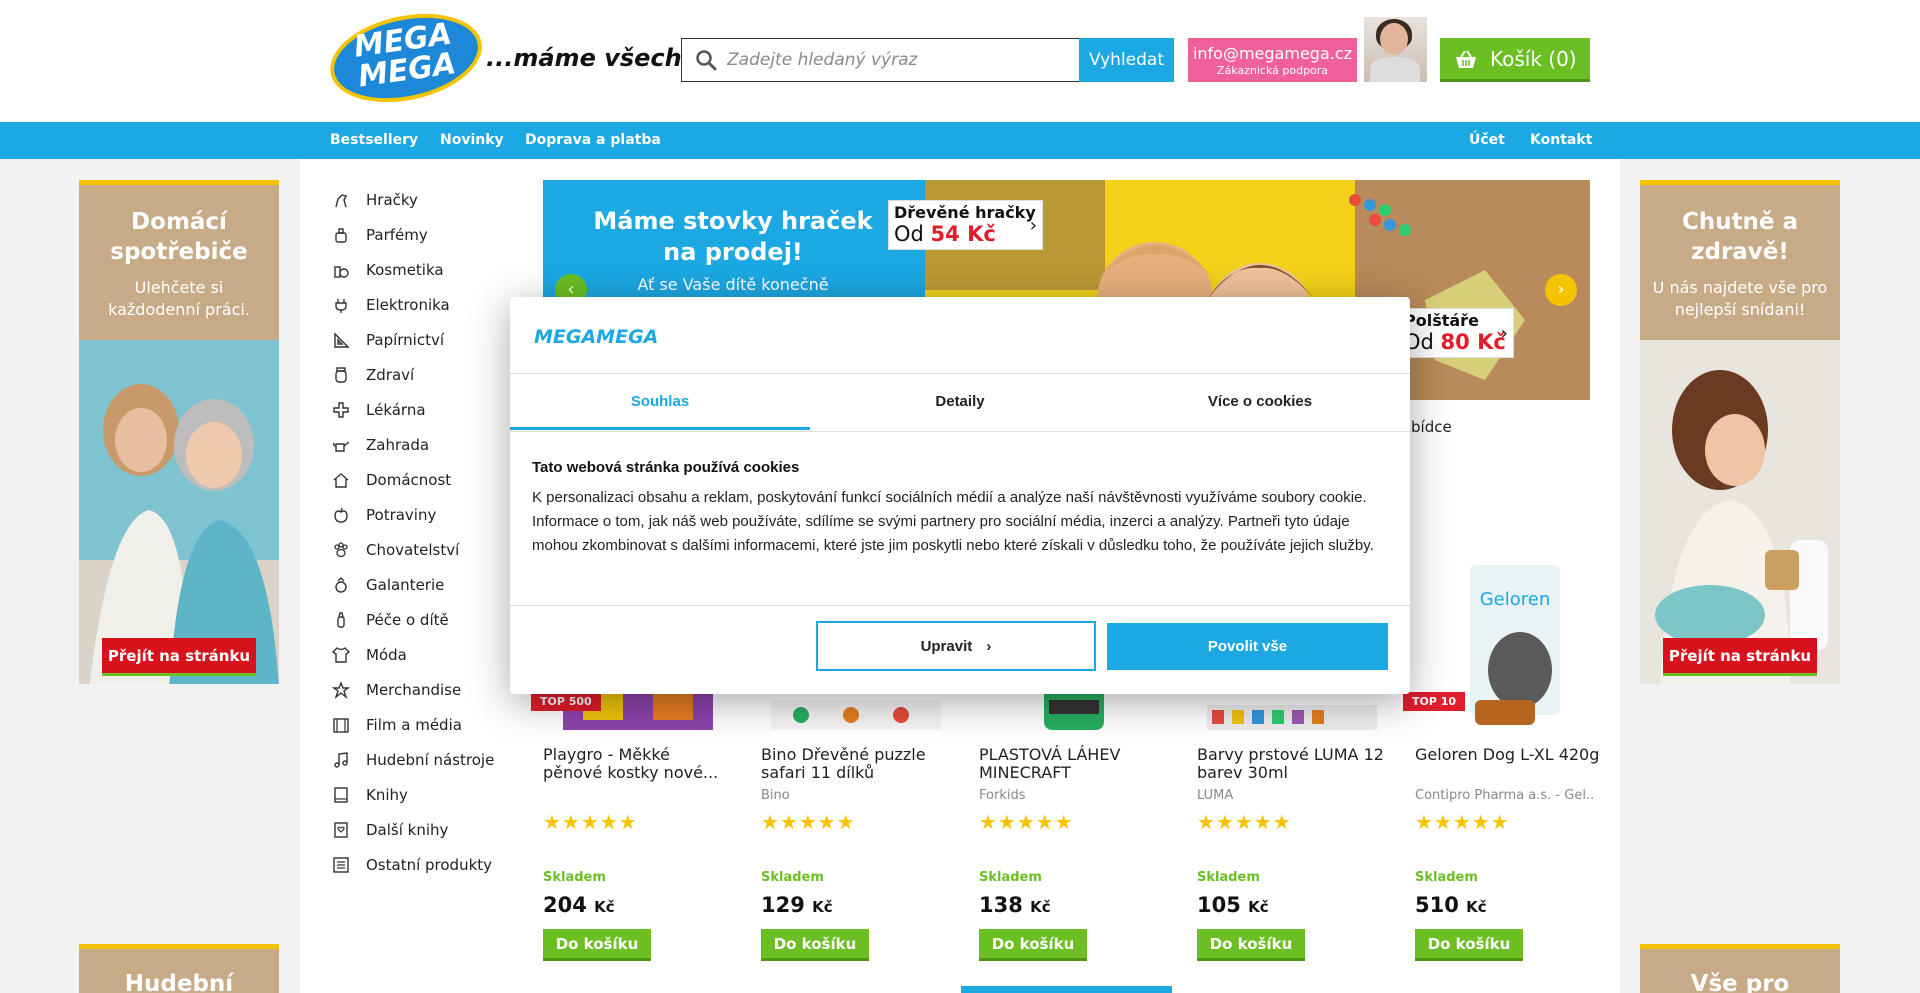 The width and height of the screenshot is (1920, 993). I want to click on category-item: Galanterie, so click(420, 585).